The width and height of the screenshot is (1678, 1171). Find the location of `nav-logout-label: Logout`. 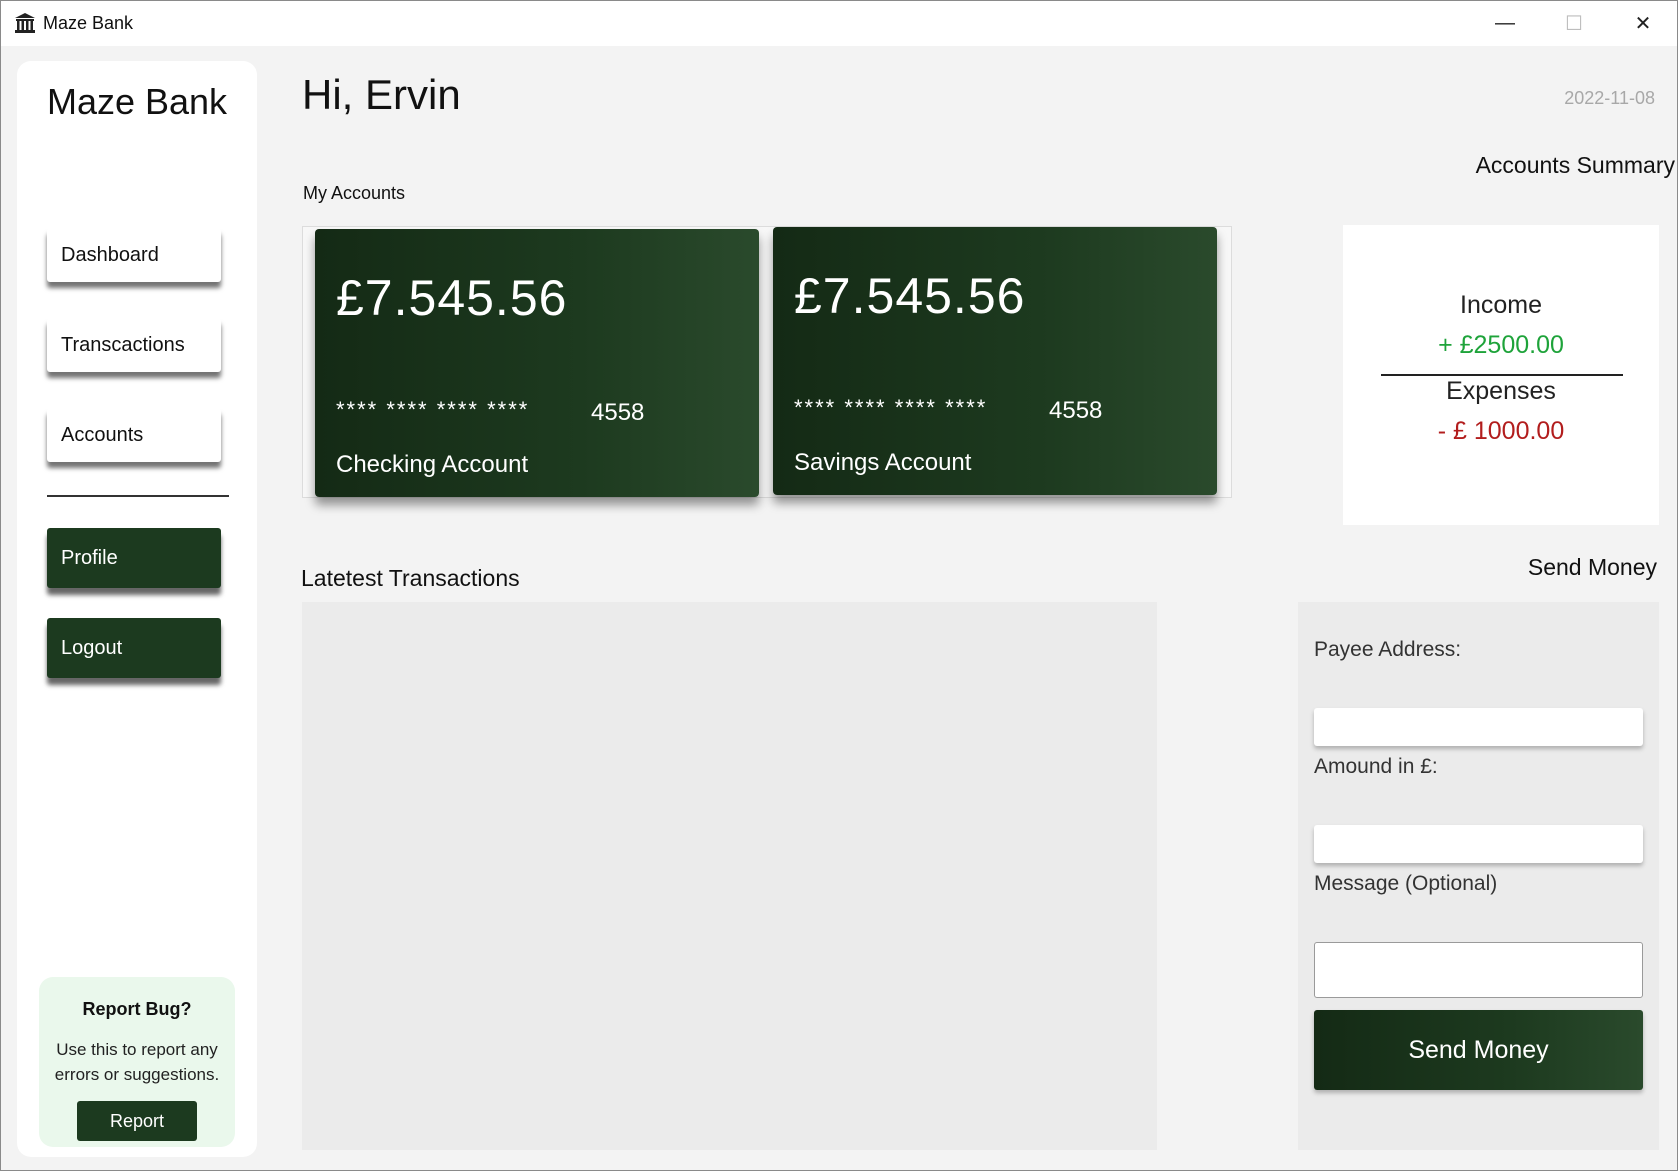

nav-logout-label: Logout is located at coordinates (92, 647).